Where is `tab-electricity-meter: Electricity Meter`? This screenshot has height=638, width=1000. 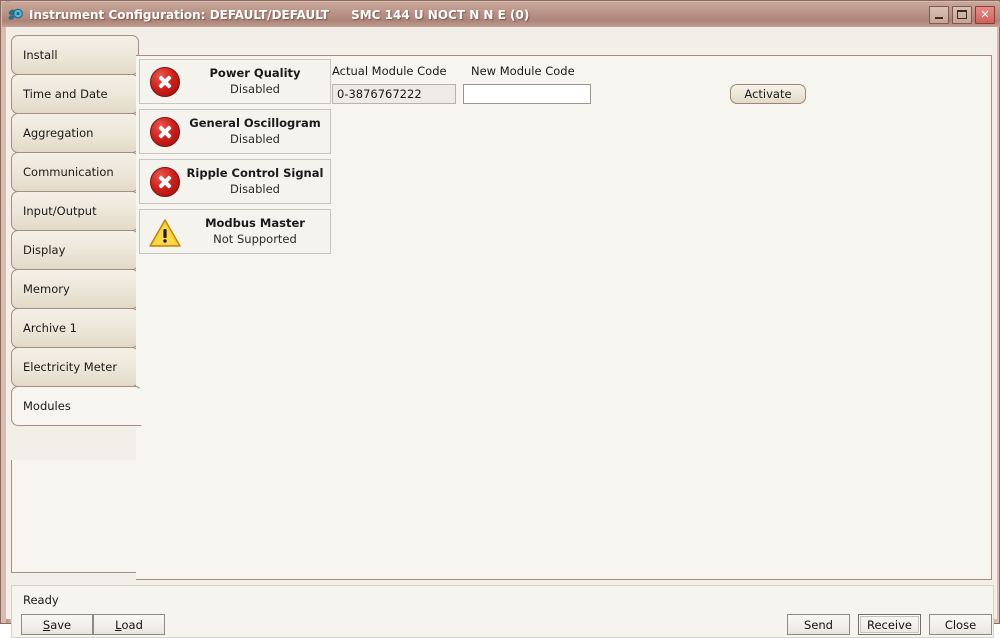 tab-electricity-meter: Electricity Meter is located at coordinates (75, 367).